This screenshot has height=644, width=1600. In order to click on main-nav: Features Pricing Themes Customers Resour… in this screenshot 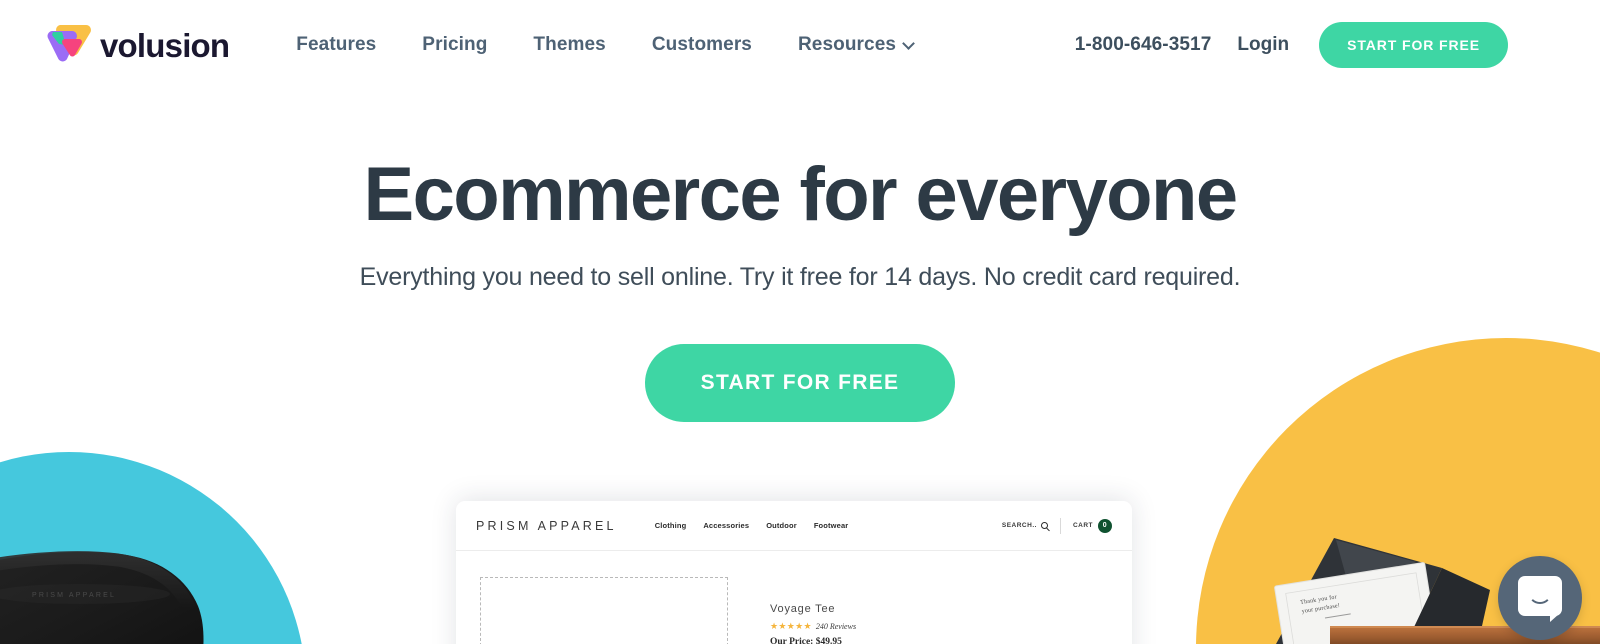, I will do `click(604, 45)`.